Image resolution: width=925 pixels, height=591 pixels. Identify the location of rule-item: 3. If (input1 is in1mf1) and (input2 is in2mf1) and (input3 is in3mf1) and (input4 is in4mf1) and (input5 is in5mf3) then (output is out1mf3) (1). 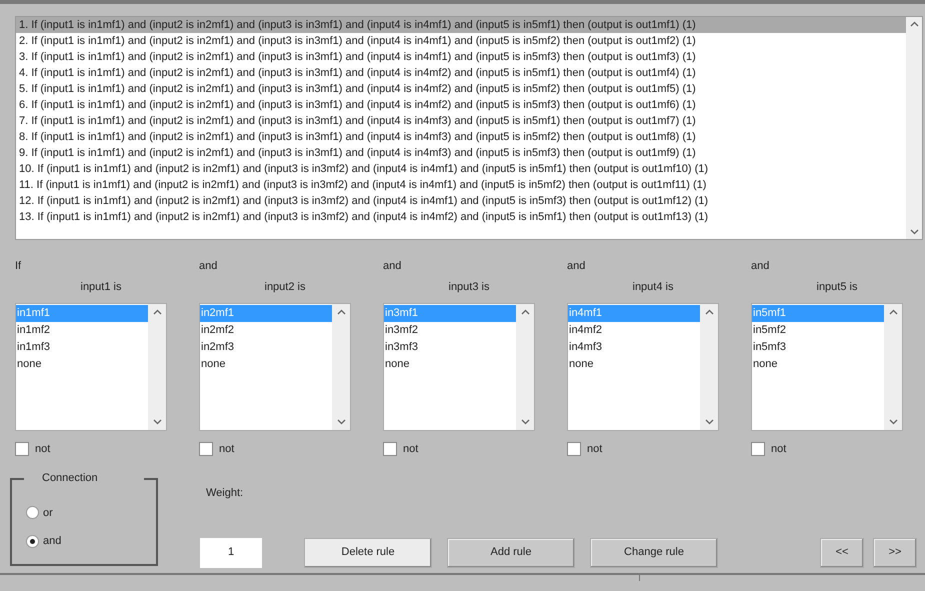
(461, 57).